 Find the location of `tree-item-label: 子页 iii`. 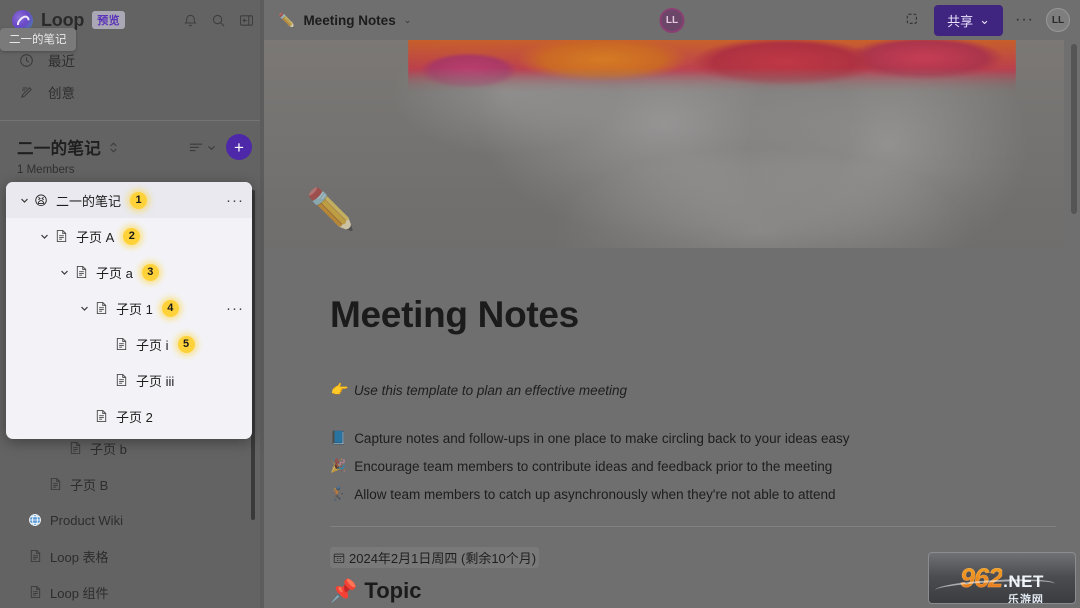

tree-item-label: 子页 iii is located at coordinates (155, 381).